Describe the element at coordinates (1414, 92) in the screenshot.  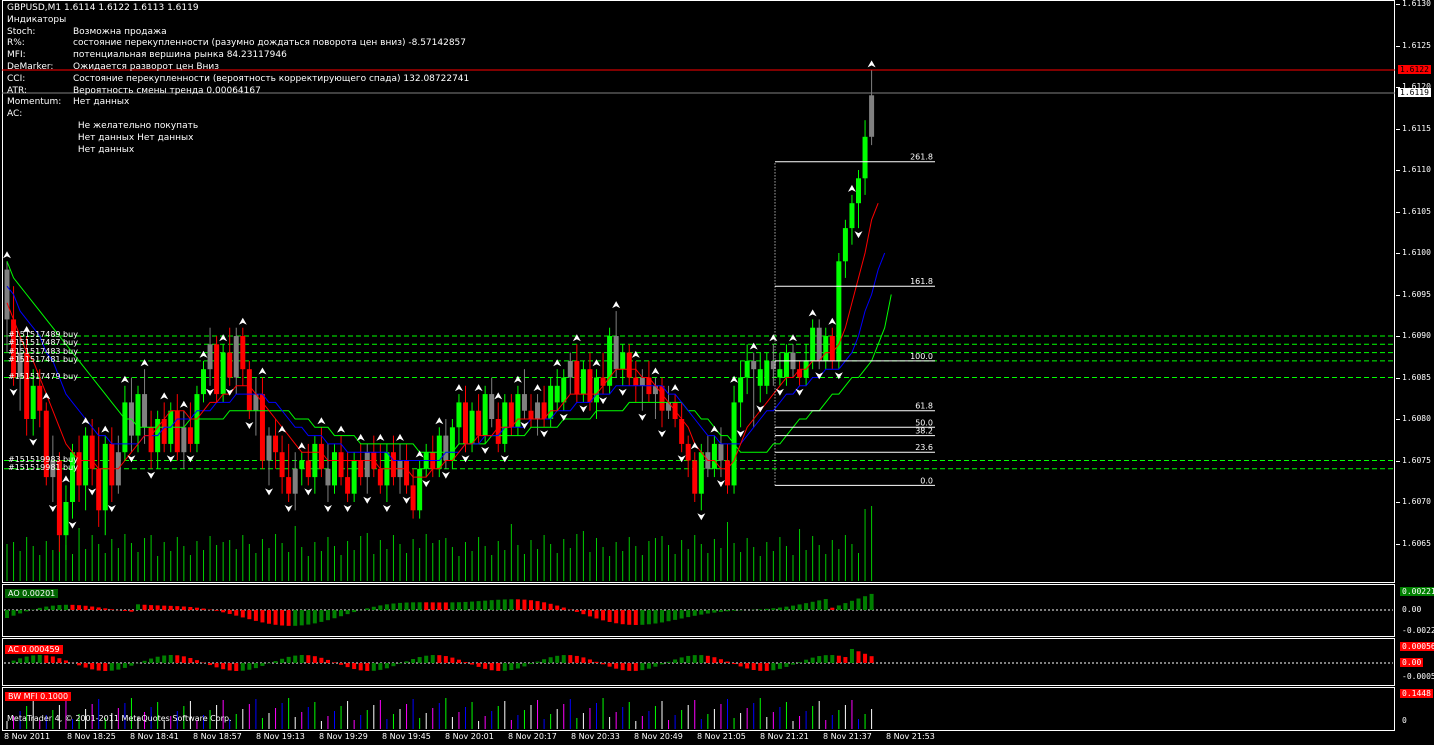
I see `ask-price-label: 1.6119` at that location.